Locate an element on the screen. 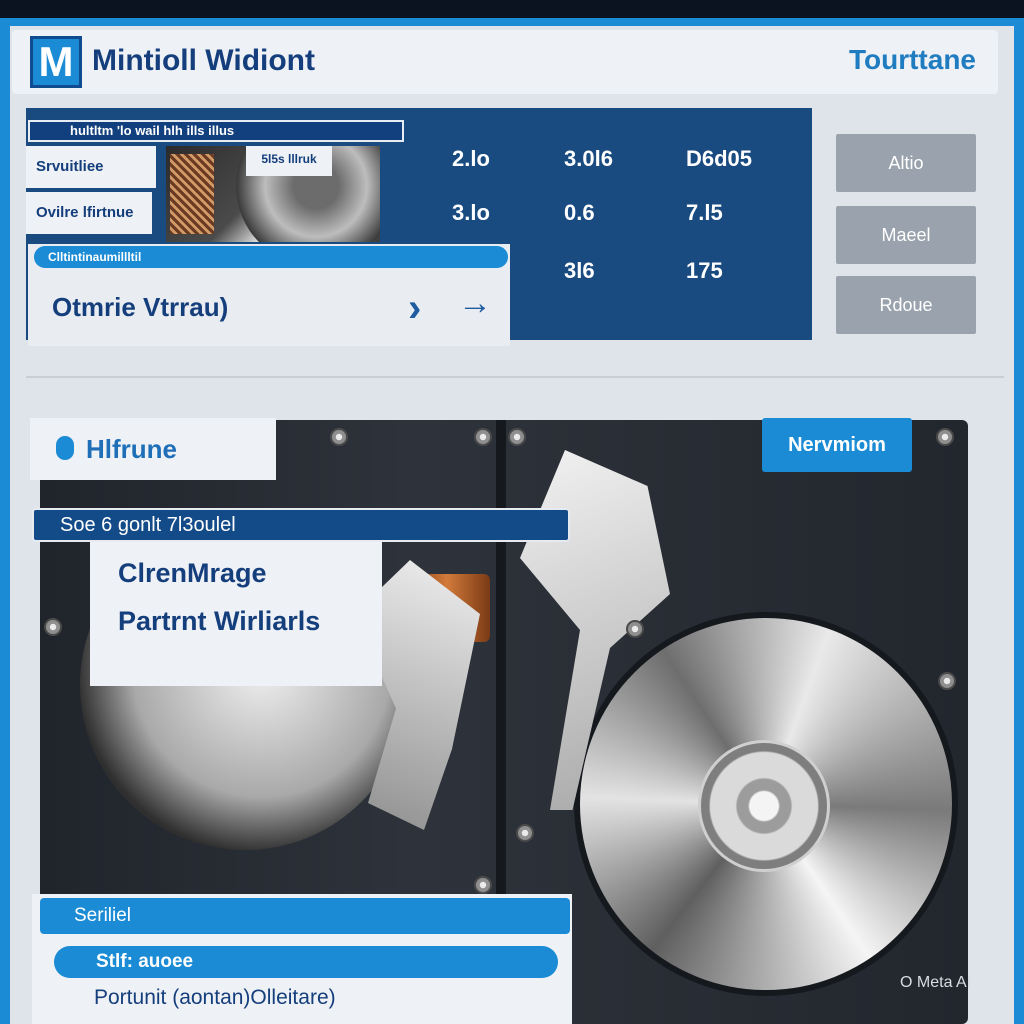 Image resolution: width=1024 pixels, height=1024 pixels. status-dot-icon is located at coordinates (65, 448).